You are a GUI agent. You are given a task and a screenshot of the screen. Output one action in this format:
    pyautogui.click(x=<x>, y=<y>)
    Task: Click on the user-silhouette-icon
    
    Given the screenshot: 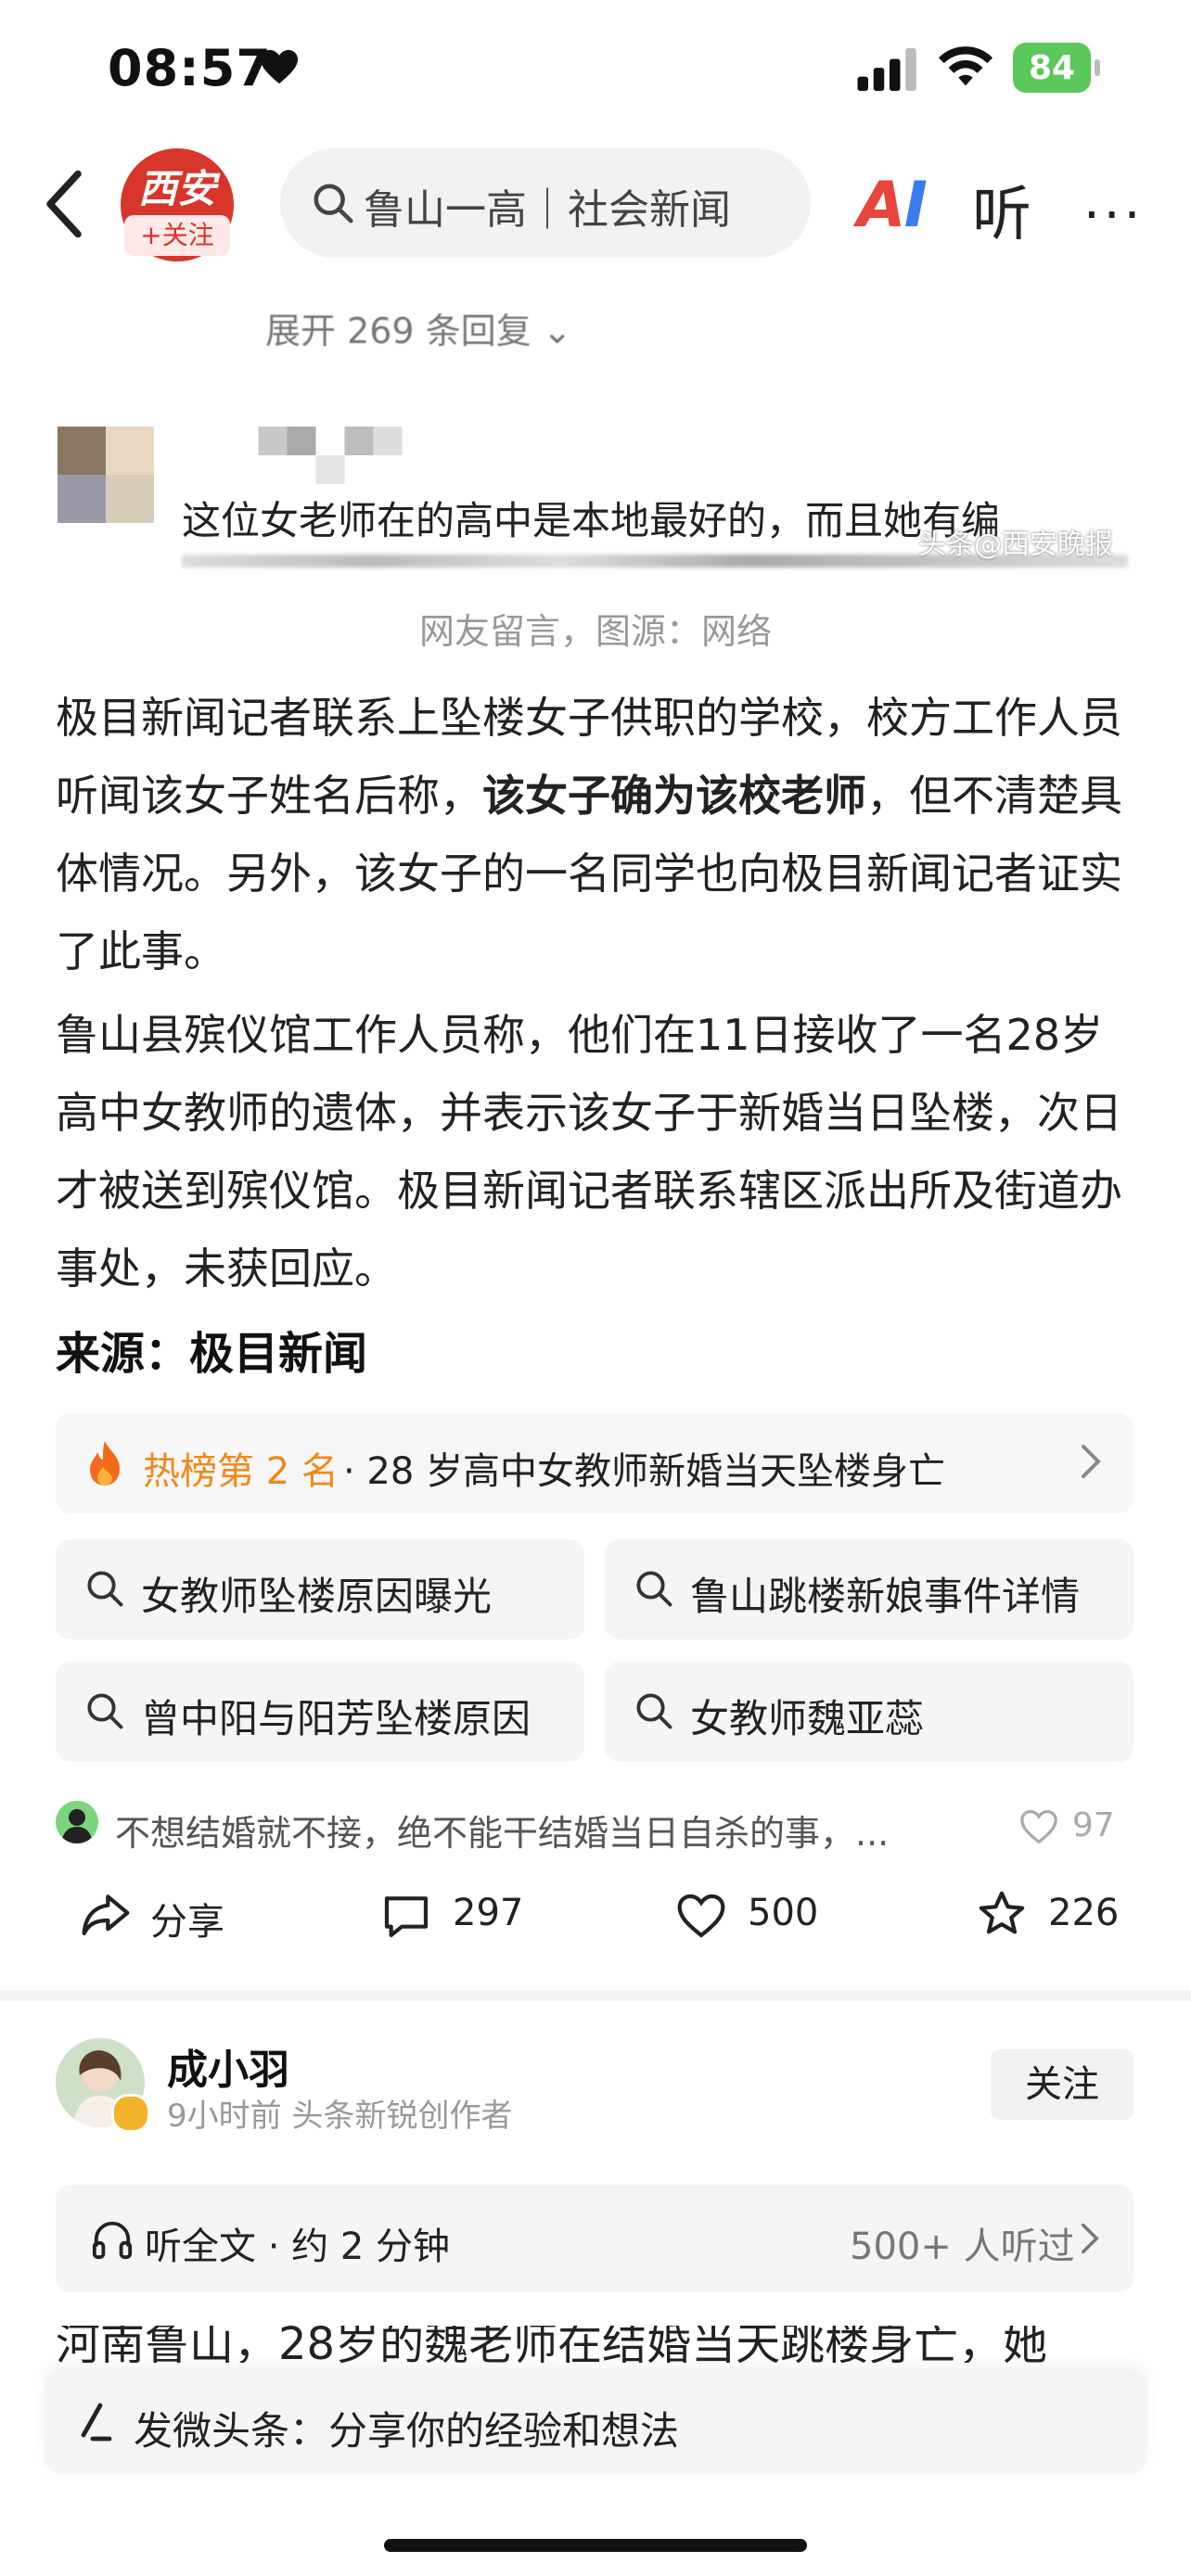 What is the action you would take?
    pyautogui.click(x=77, y=1826)
    